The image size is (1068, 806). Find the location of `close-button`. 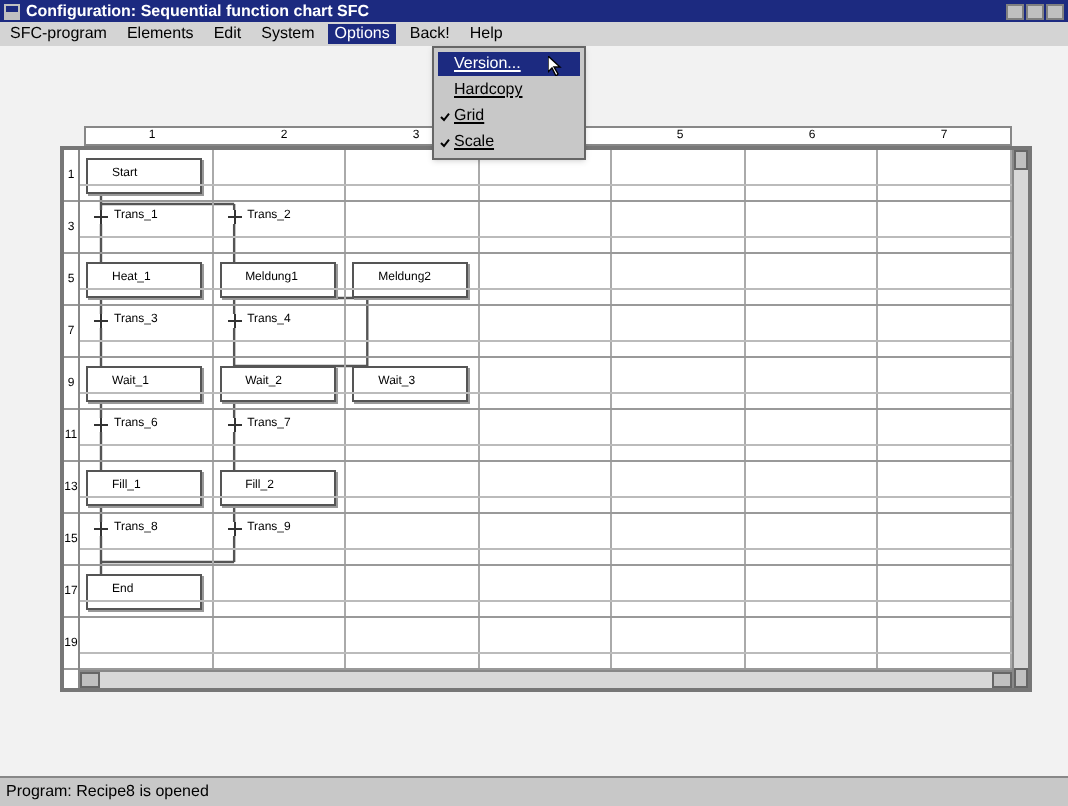

close-button is located at coordinates (1055, 11).